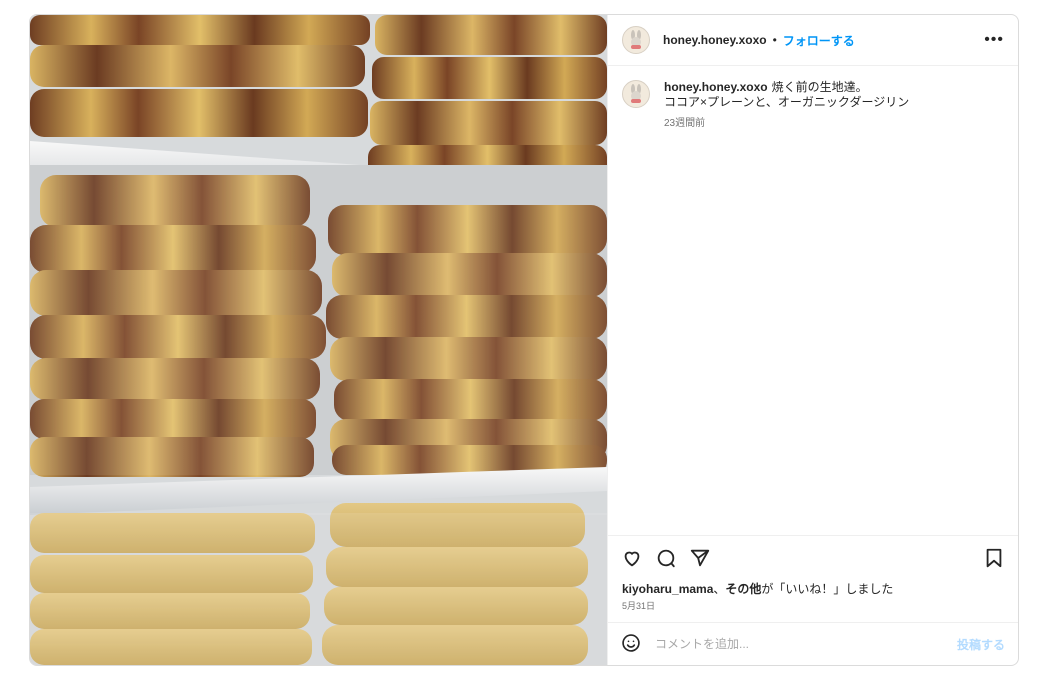 The image size is (1047, 690). I want to click on caption-time: 23週間前, so click(786, 123).